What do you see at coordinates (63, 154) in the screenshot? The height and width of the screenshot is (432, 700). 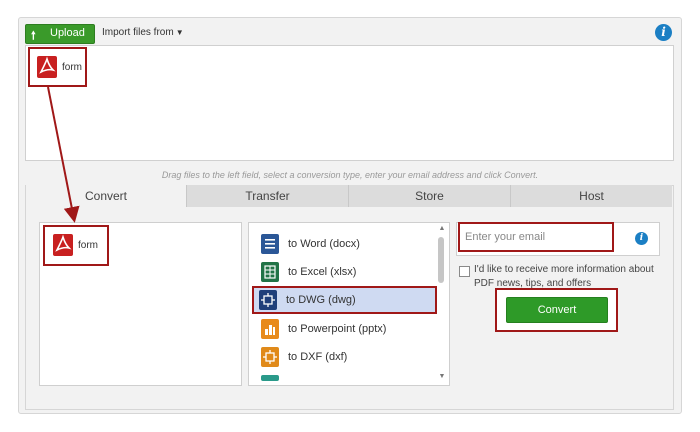 I see `annotation-arrow` at bounding box center [63, 154].